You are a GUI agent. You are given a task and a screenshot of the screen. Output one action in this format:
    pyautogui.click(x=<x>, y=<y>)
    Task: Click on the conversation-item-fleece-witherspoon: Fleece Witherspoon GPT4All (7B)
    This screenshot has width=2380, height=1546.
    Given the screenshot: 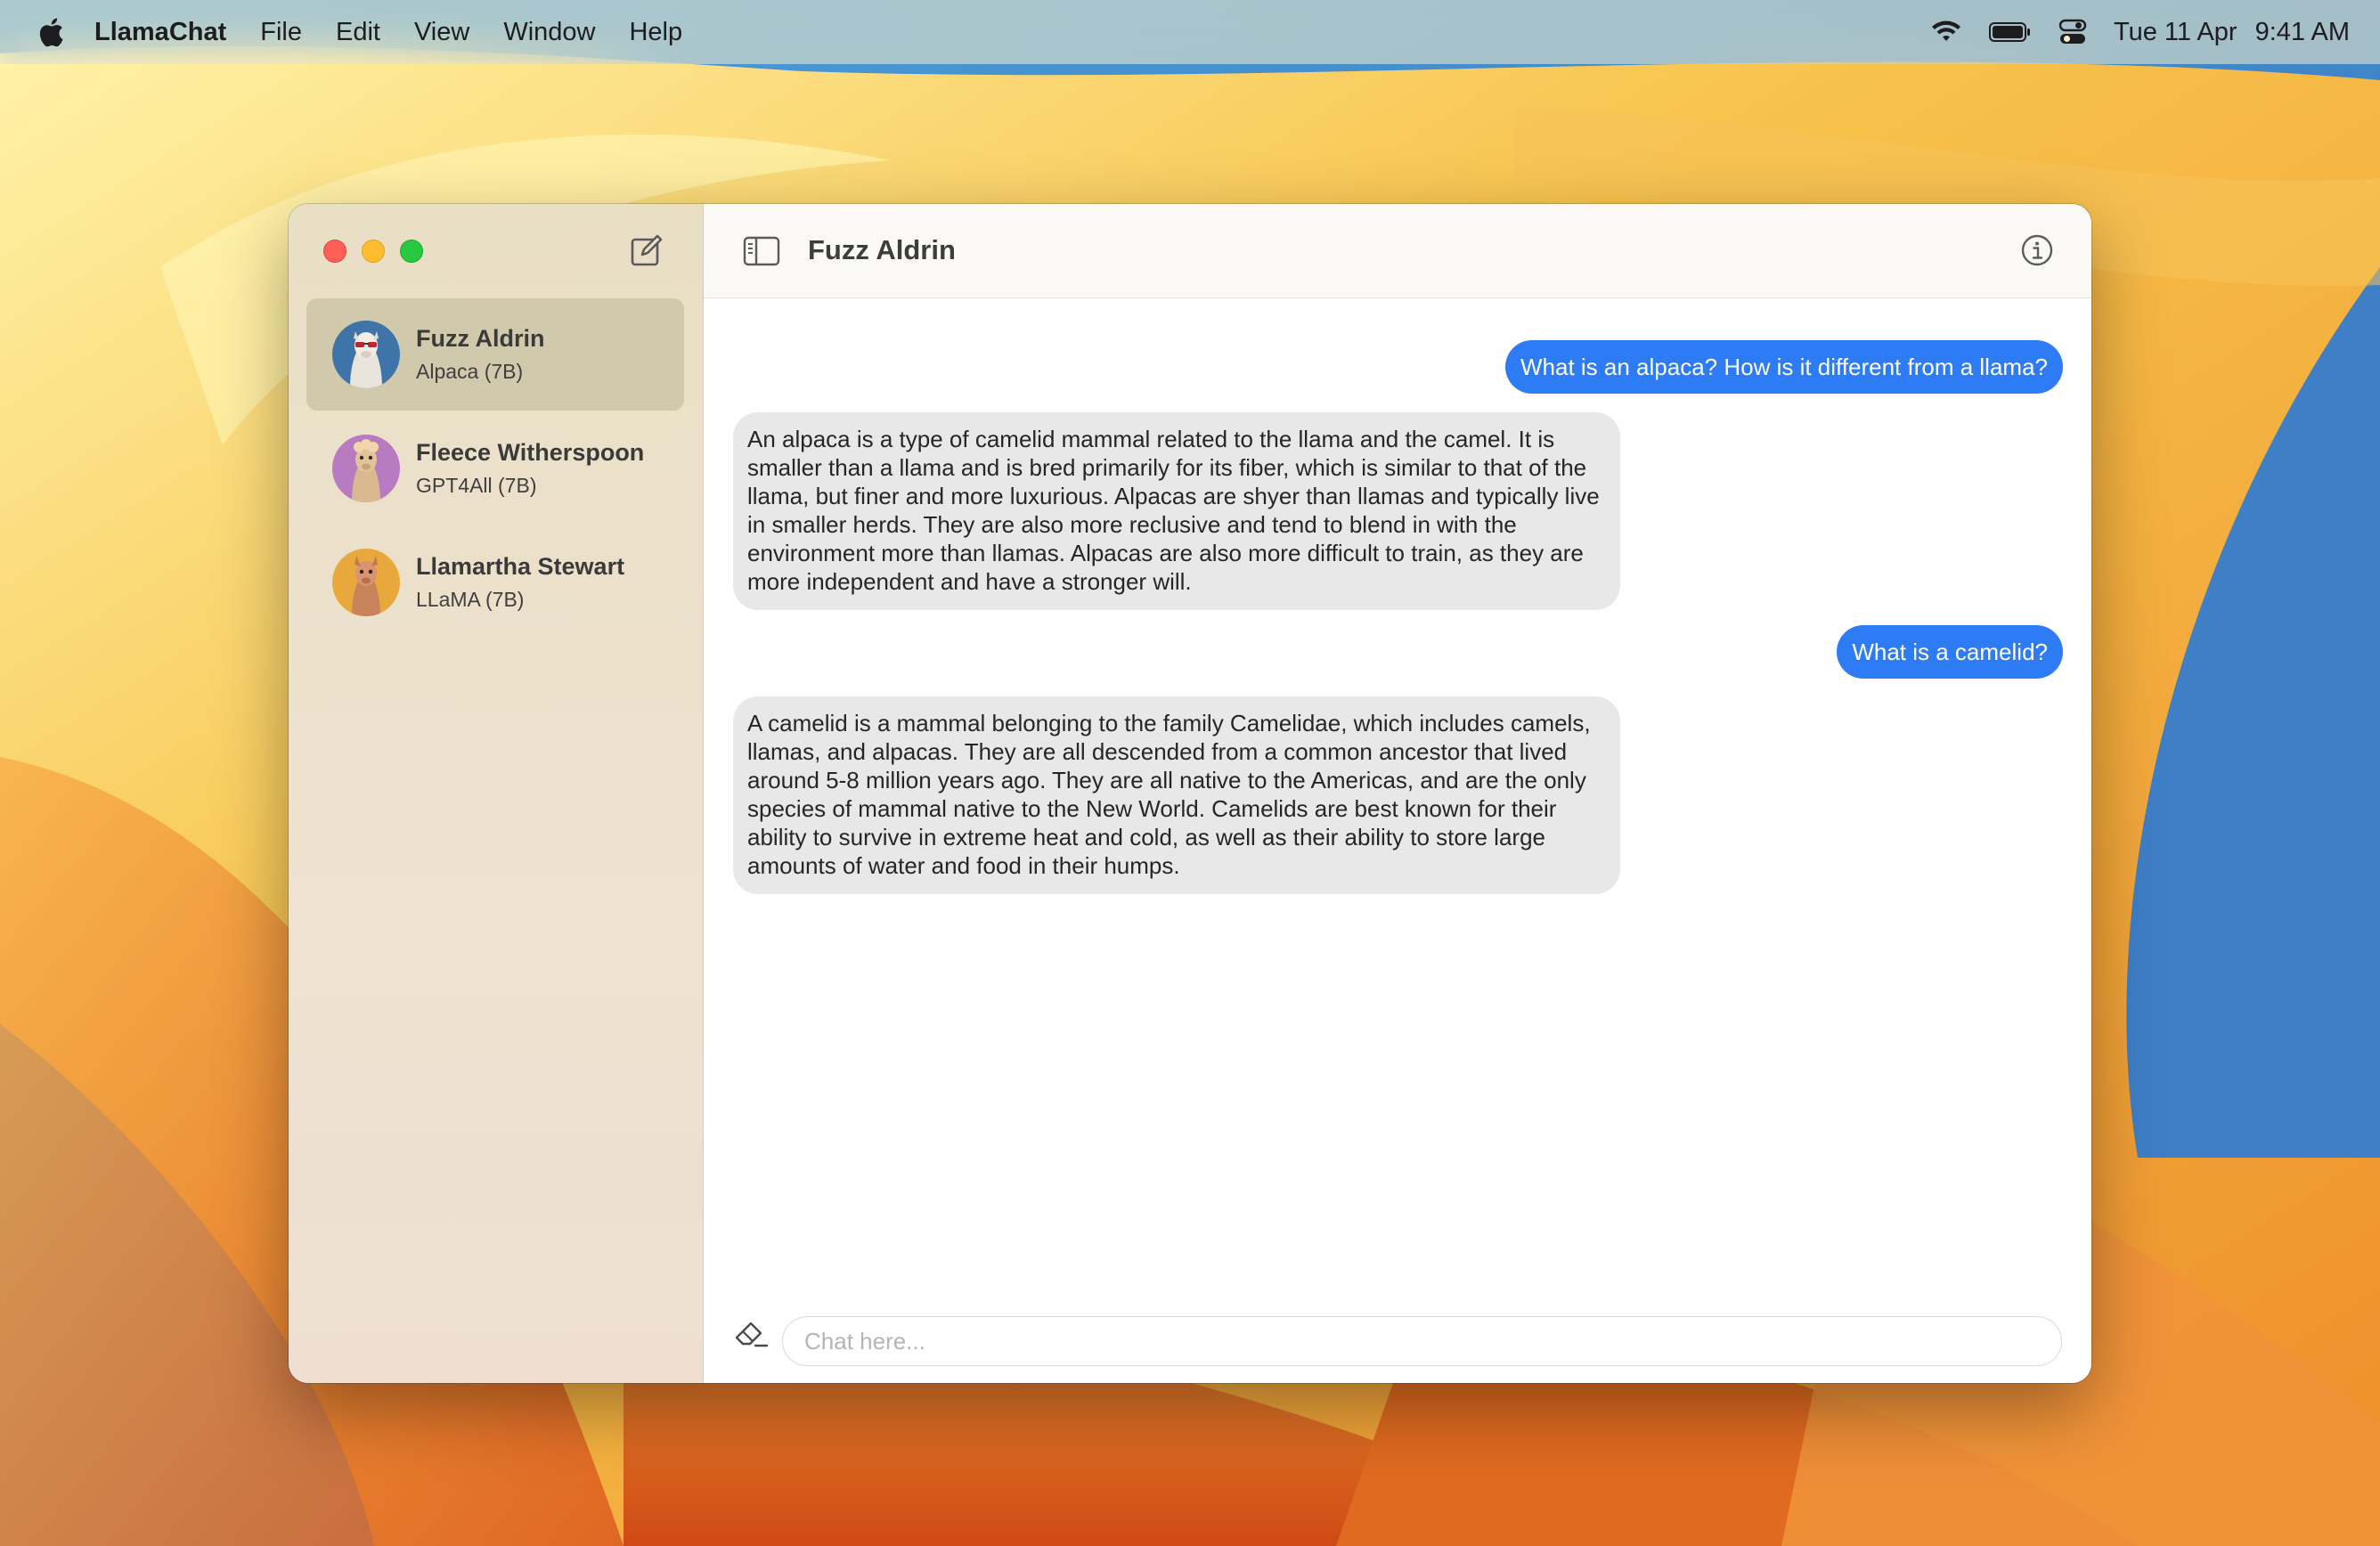 What is the action you would take?
    pyautogui.click(x=495, y=469)
    